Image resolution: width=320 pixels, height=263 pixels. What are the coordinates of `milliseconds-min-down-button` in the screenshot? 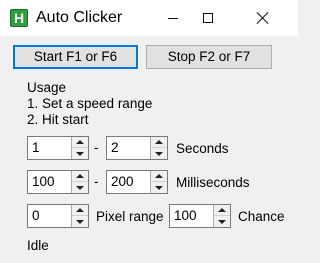 It's located at (80, 187).